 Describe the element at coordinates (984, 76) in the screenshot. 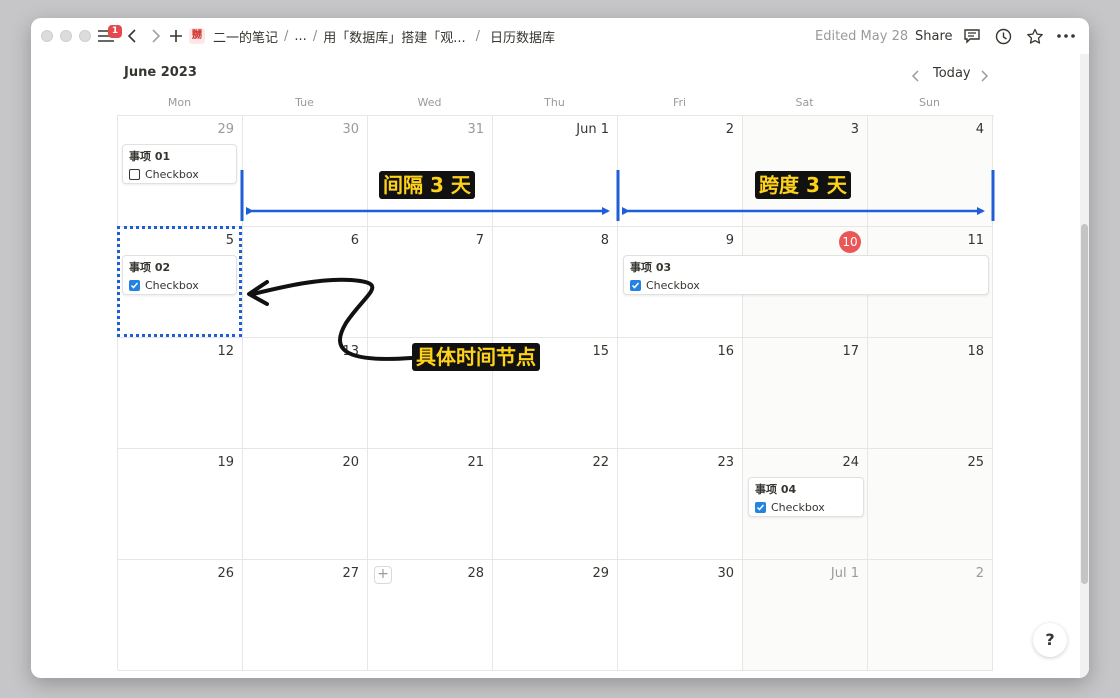

I see `next-month-icon` at that location.